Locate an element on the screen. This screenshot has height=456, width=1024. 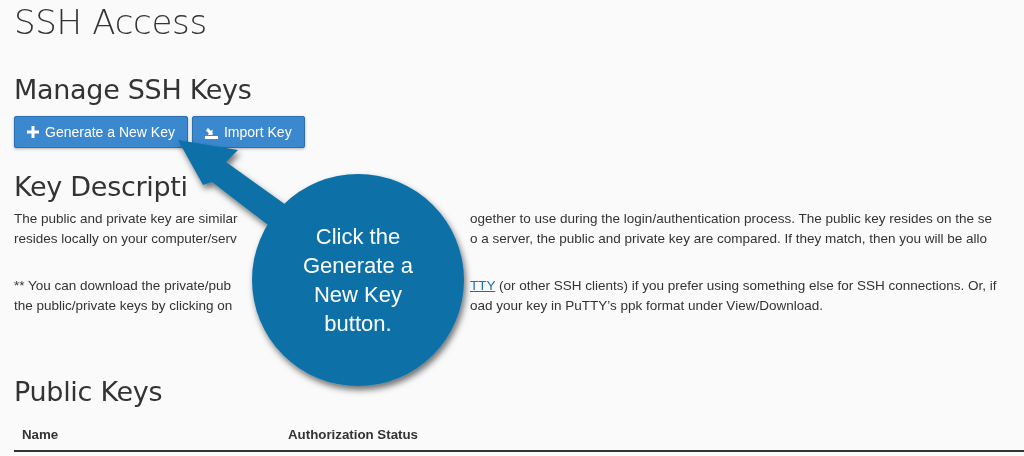
paragraph-text: TTY (or other SSH clients) if you prefer using something else for SSH connections. Or, if is located at coordinates (733, 286).